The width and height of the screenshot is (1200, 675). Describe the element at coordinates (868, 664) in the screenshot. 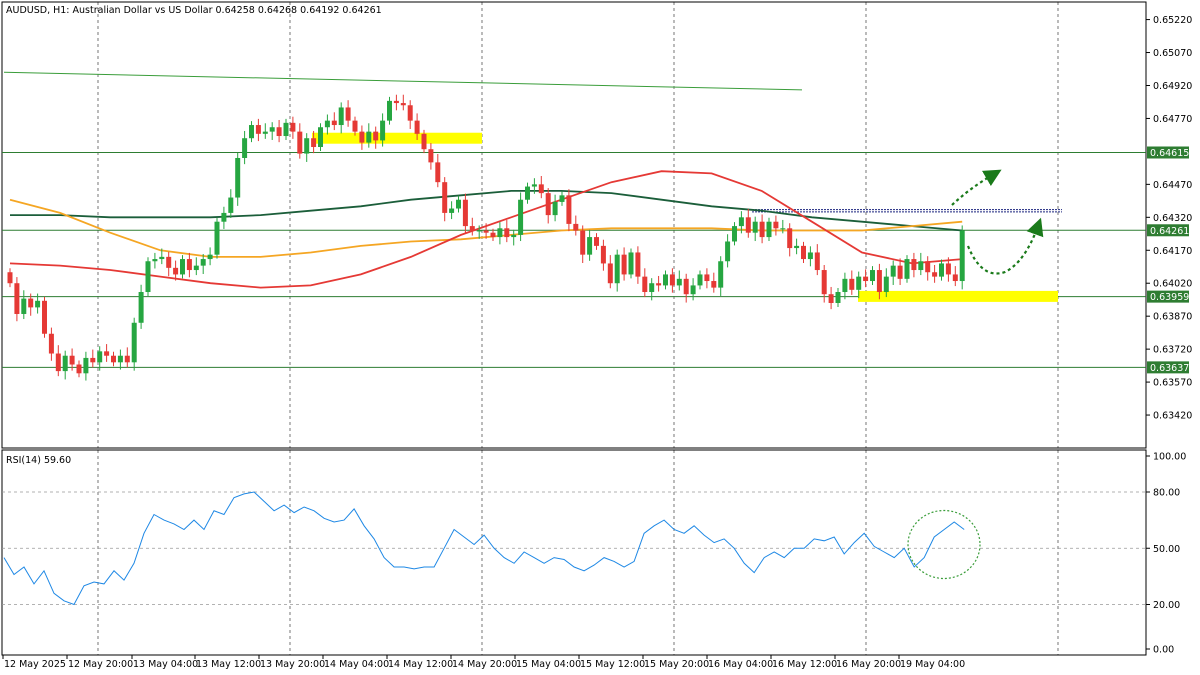

I see `time-tick-label: 16 May 20:00` at that location.